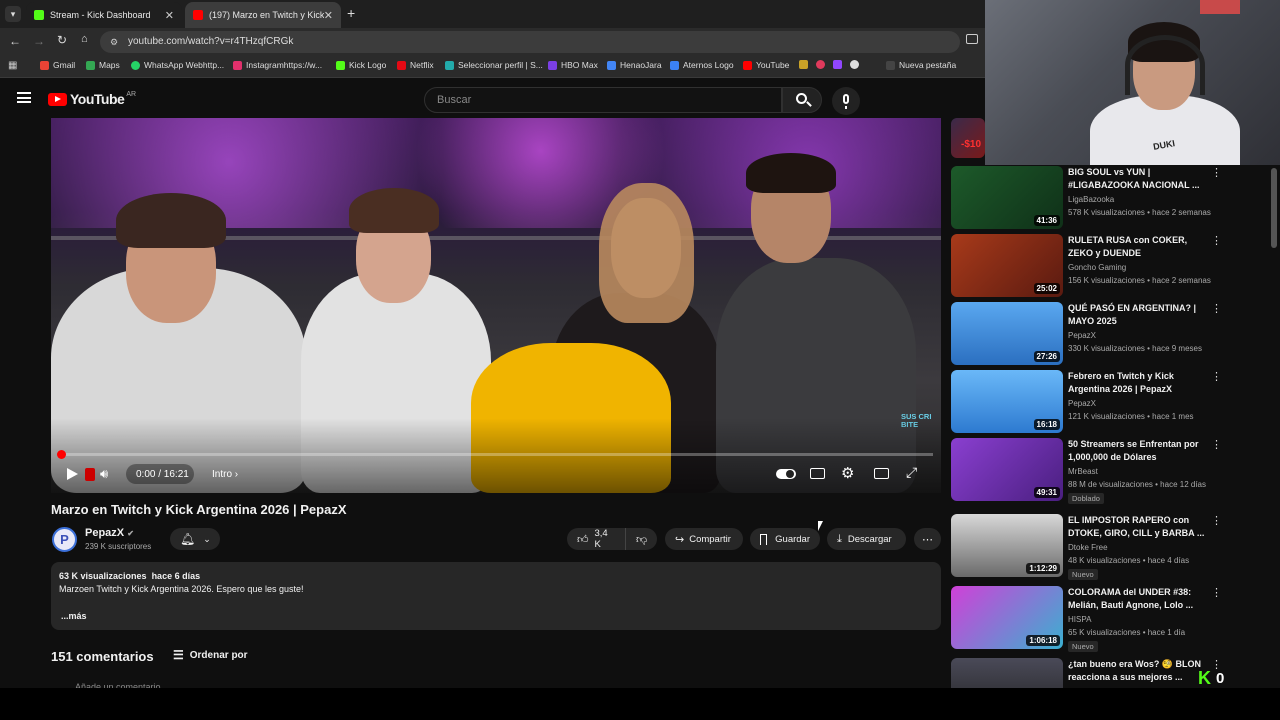 This screenshot has height=720, width=1280. What do you see at coordinates (15, 41) in the screenshot?
I see `back-arrow-icon: ←` at bounding box center [15, 41].